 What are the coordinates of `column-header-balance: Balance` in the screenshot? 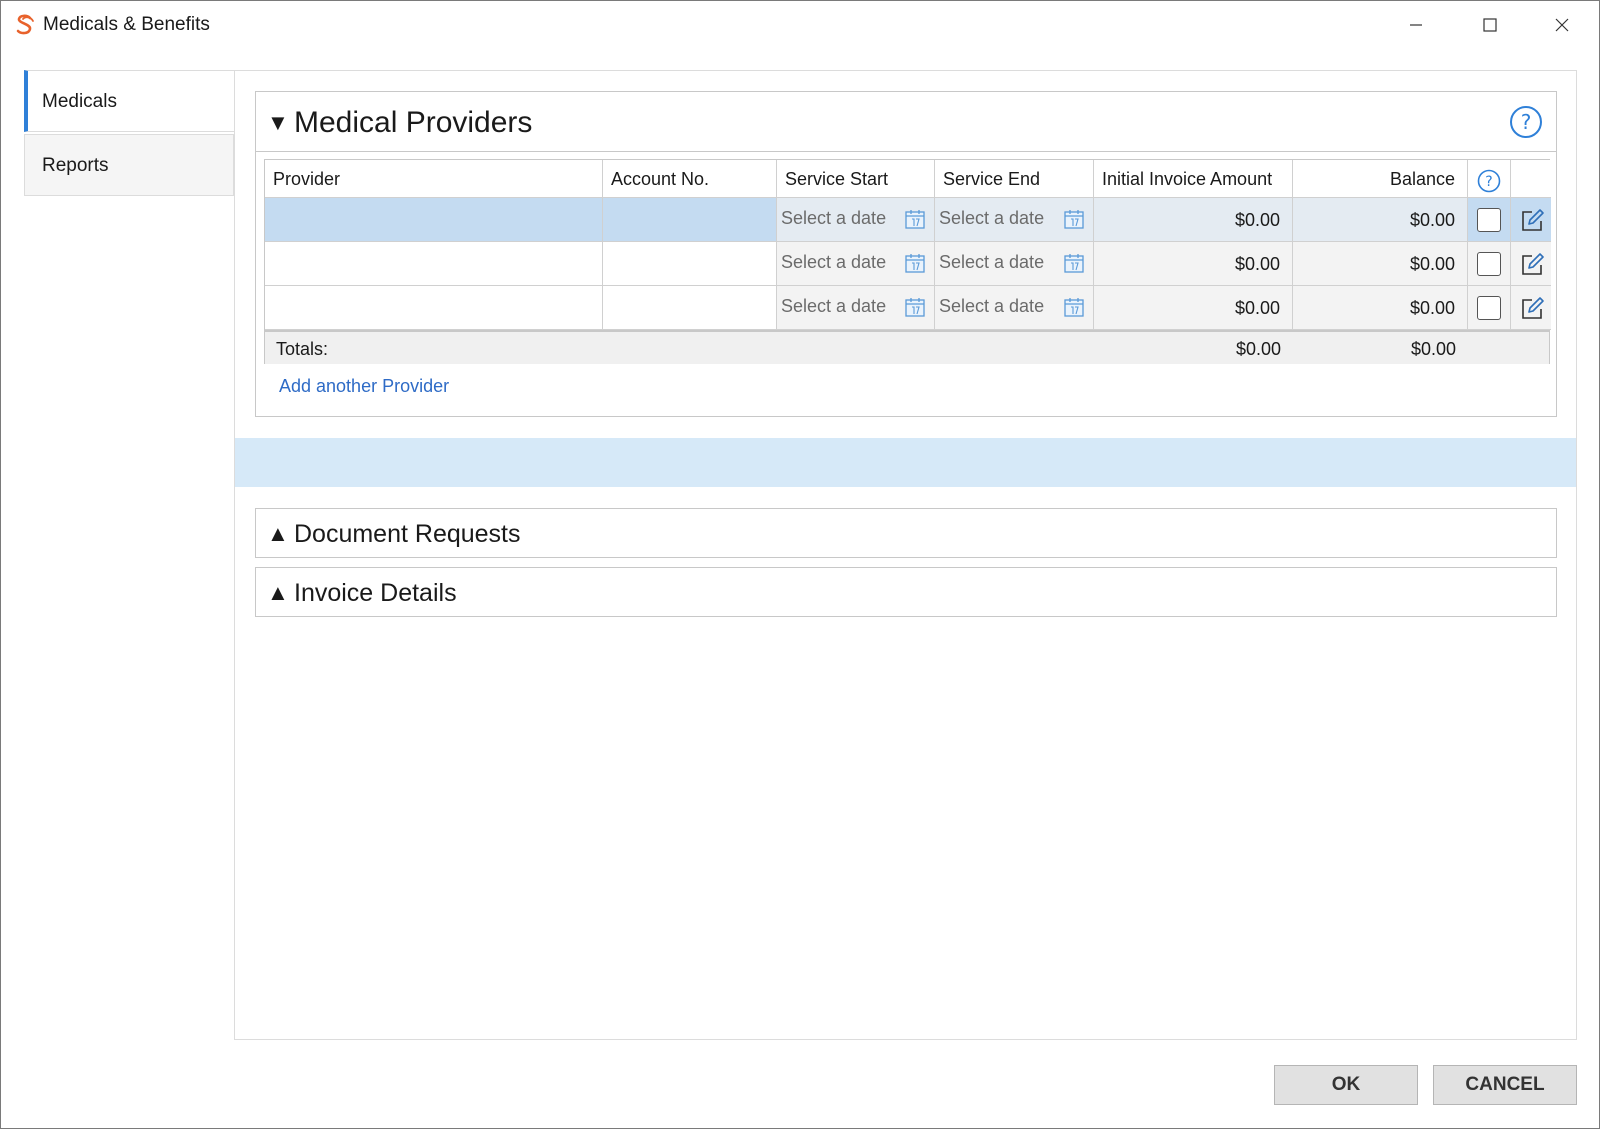 It's located at (1380, 179).